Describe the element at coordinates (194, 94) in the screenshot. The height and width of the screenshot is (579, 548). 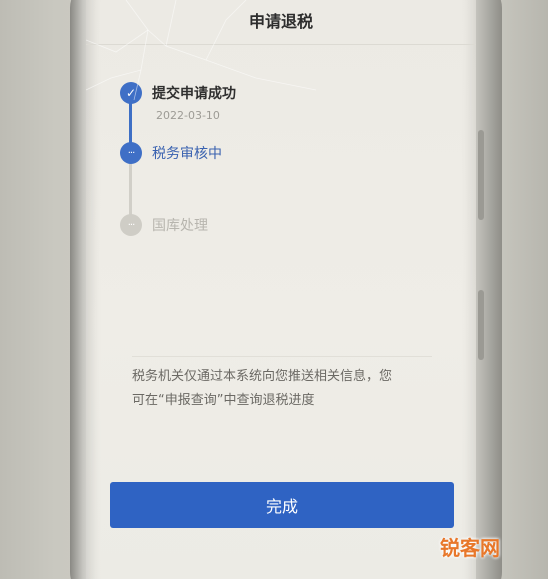
I see `step-label-submitted: 提交申请成功` at that location.